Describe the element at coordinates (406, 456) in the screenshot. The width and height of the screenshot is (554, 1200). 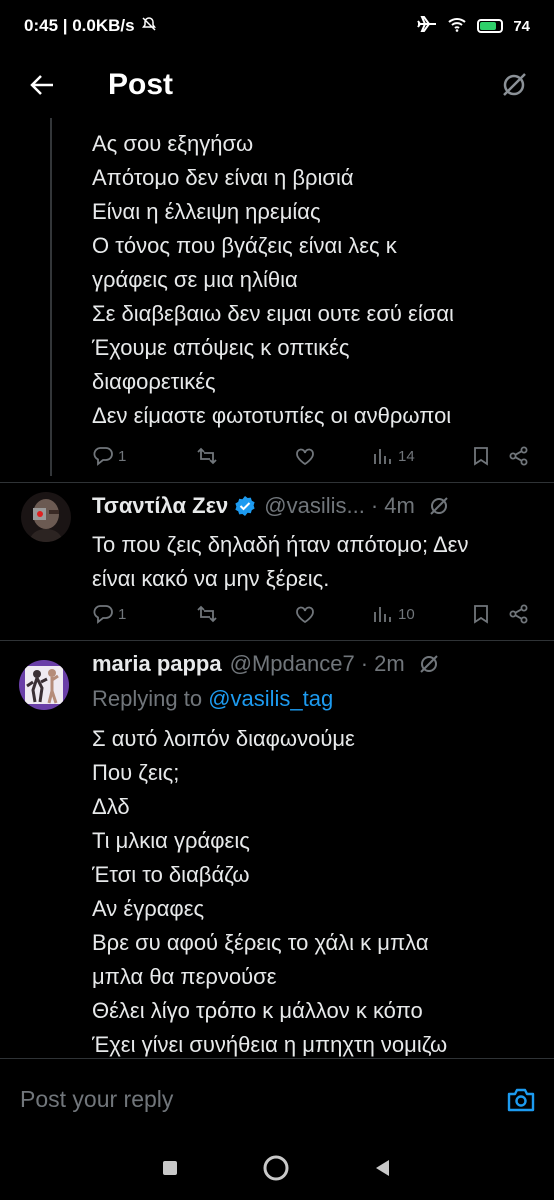
I see `views-count: 14` at that location.